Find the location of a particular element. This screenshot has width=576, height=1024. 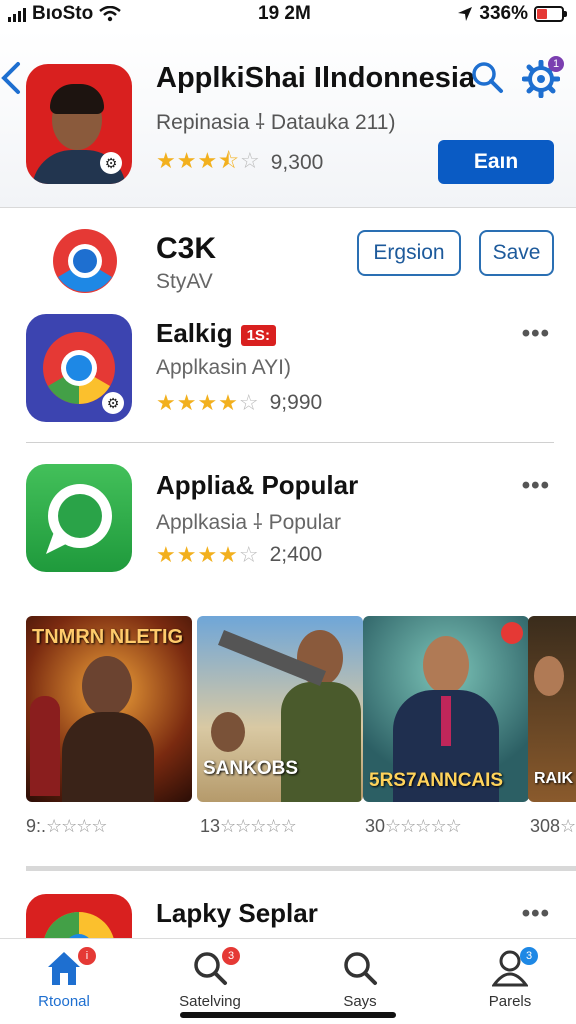

card-title: 5RS7ANNCAIS is located at coordinates (436, 780).